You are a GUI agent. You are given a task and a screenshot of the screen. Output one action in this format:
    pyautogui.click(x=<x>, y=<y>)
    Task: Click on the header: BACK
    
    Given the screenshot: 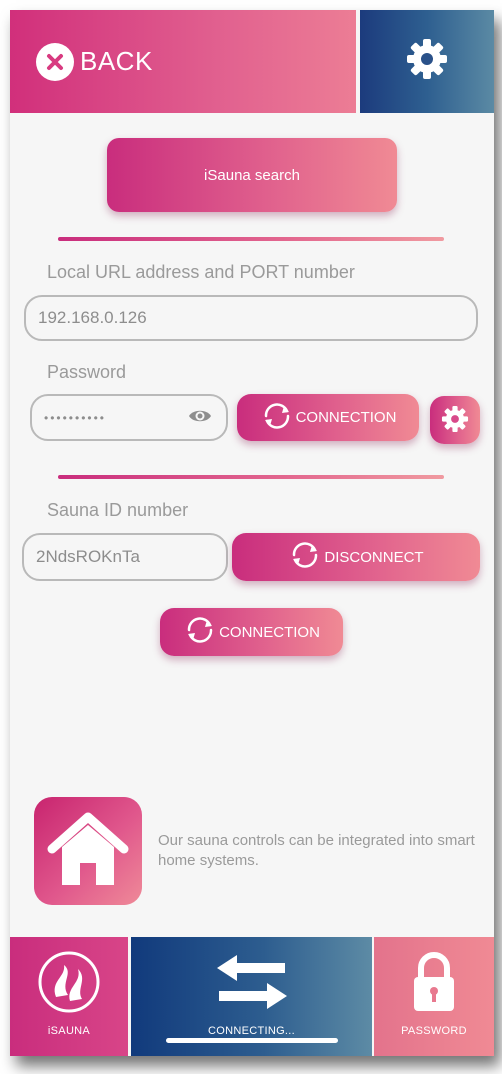 What is the action you would take?
    pyautogui.click(x=252, y=61)
    